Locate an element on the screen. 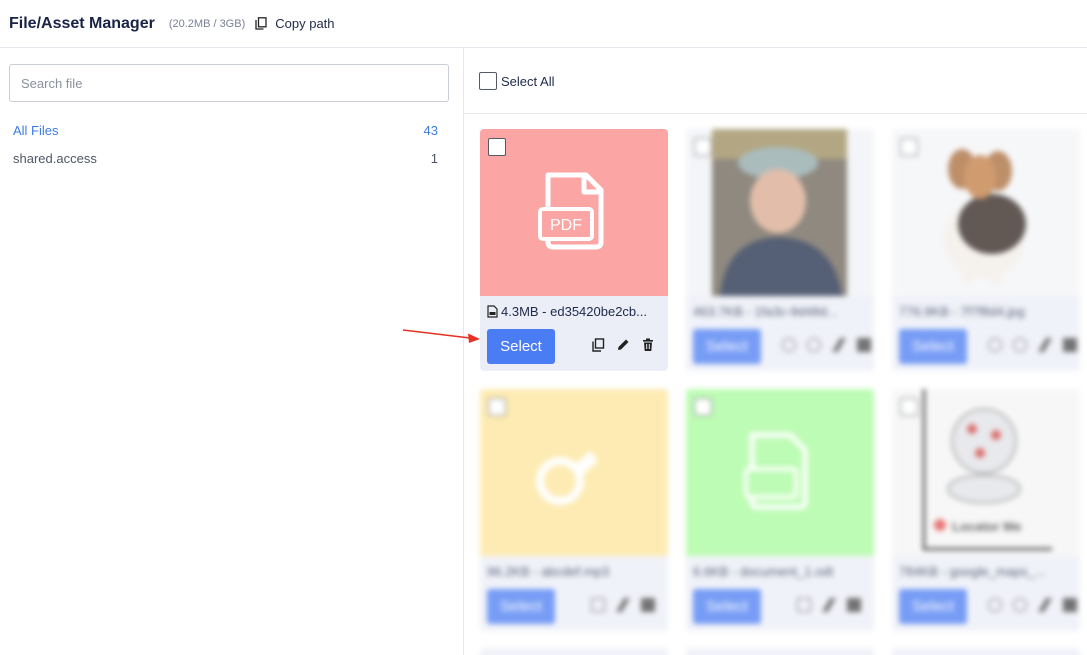 Image resolution: width=1087 pixels, height=655 pixels. file-meta: 96.2KB - abcdef.mp3 is located at coordinates (575, 571).